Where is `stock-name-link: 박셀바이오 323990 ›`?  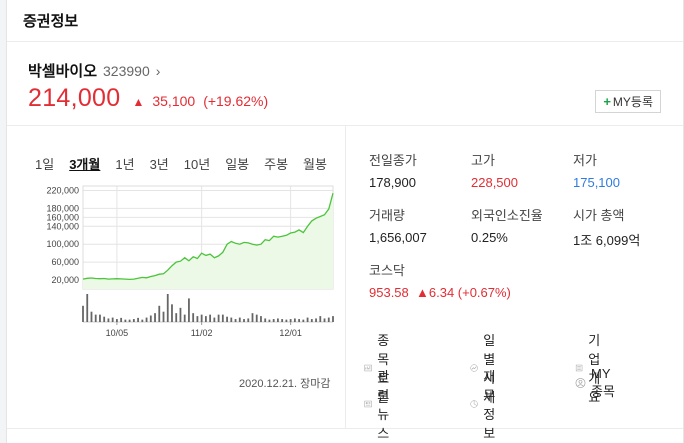
stock-name-link: 박셀바이오 323990 › is located at coordinates (94, 70).